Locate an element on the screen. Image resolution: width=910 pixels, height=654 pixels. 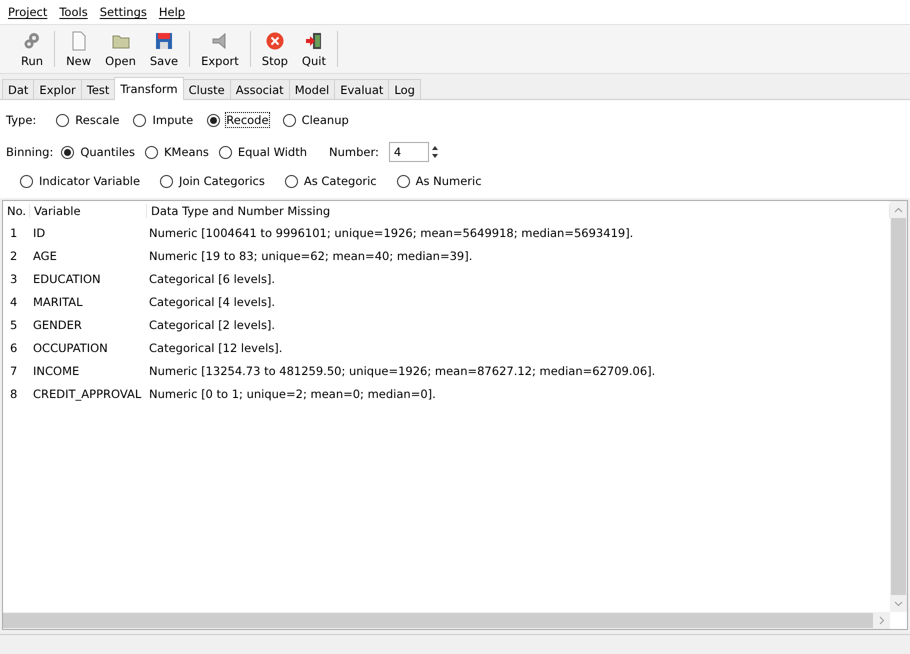
table-cell-text: 3 is located at coordinates (13, 279).